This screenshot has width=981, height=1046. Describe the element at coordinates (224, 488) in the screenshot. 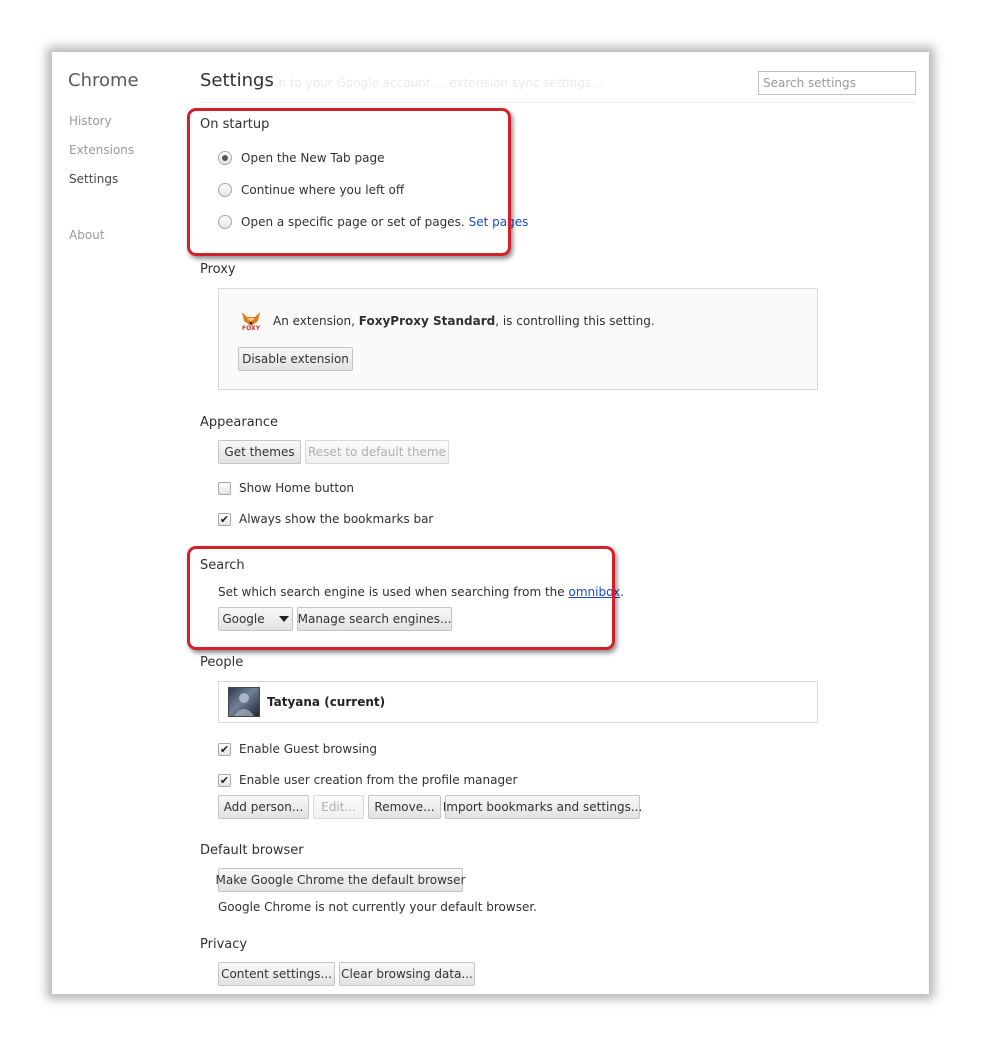

I see `checkbox-unchecked-icon` at that location.